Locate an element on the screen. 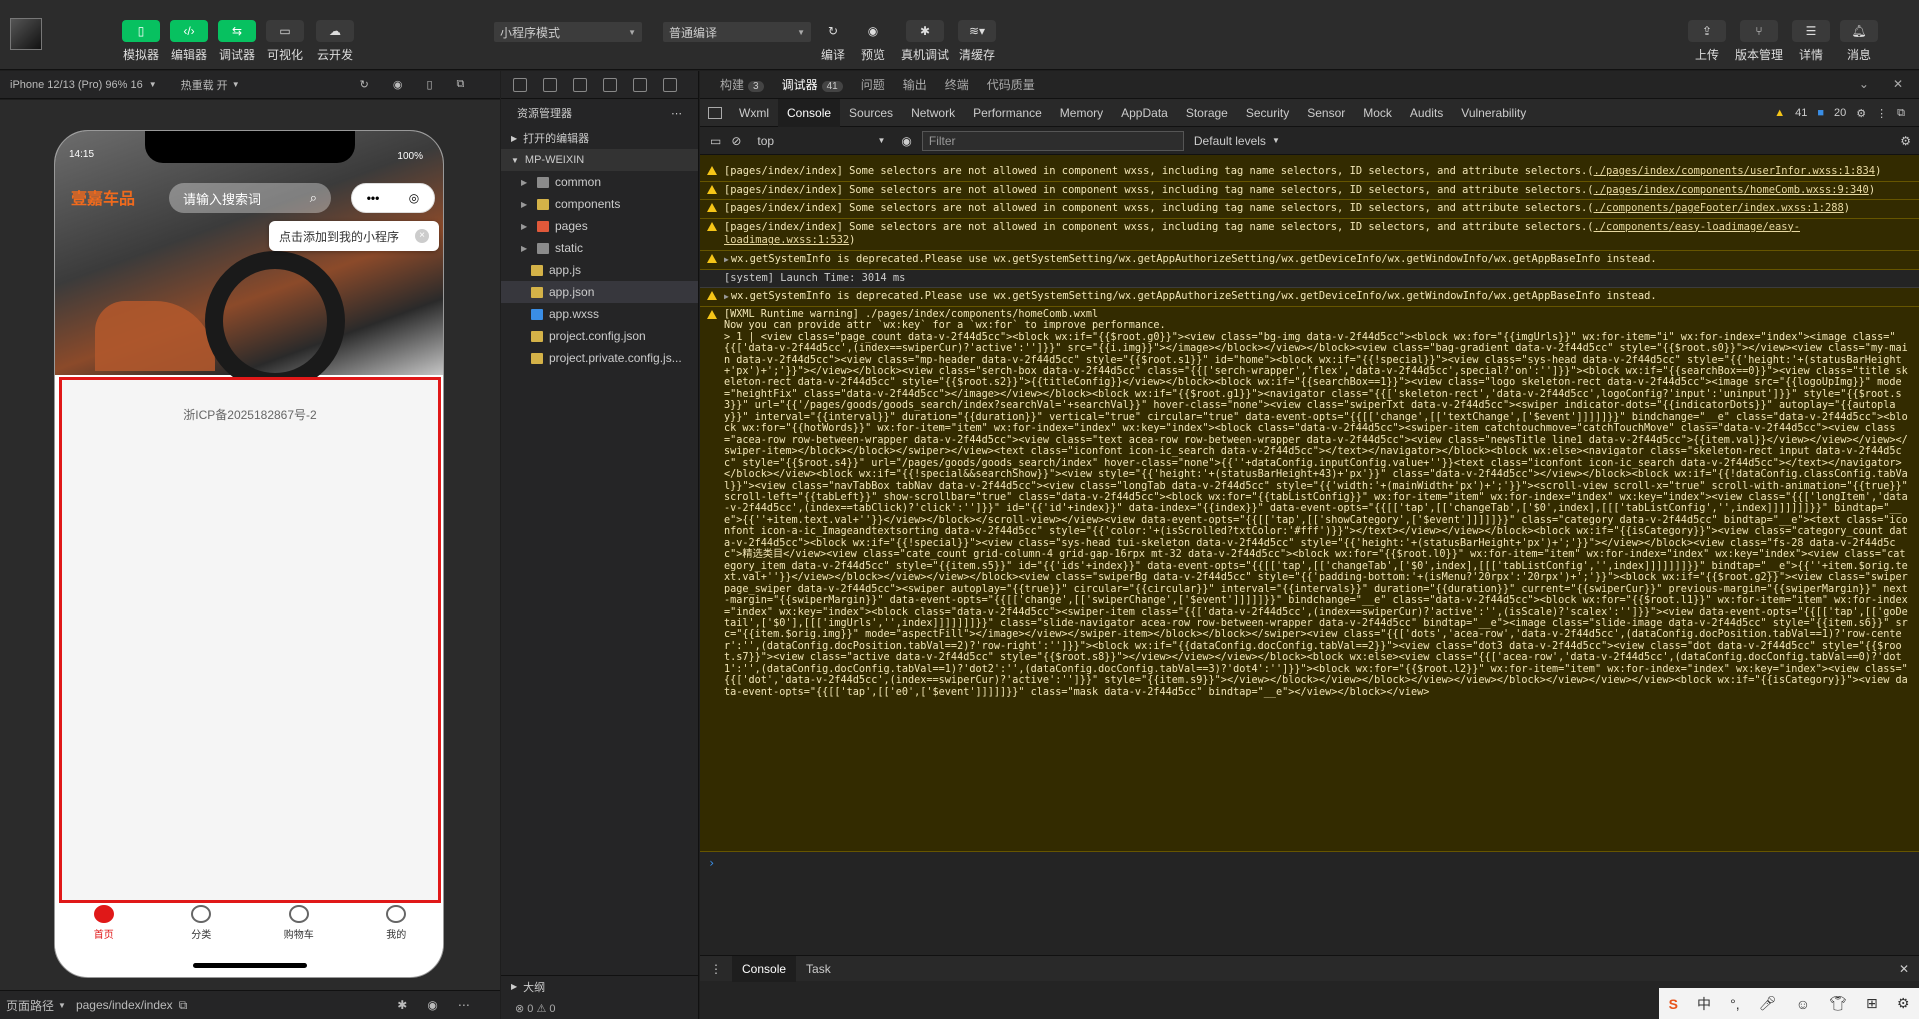 The height and width of the screenshot is (1019, 1919). tab-security: Security is located at coordinates (1267, 113).